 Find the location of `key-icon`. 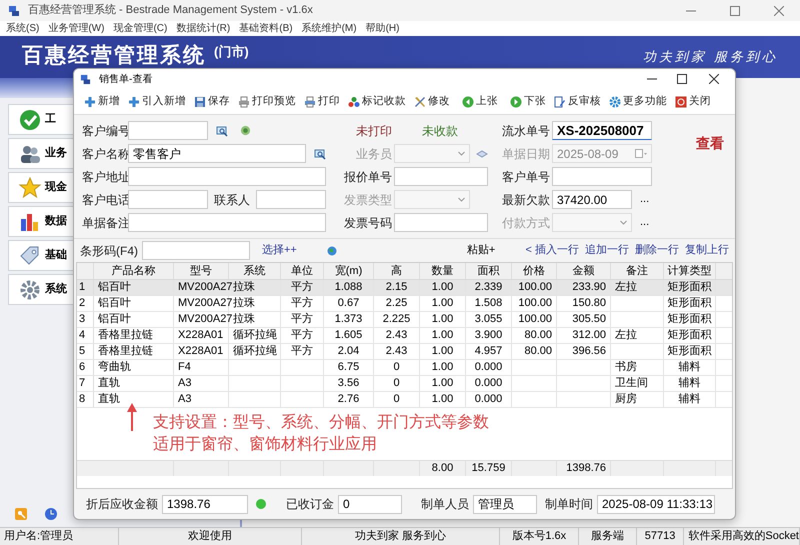

key-icon is located at coordinates (21, 514).